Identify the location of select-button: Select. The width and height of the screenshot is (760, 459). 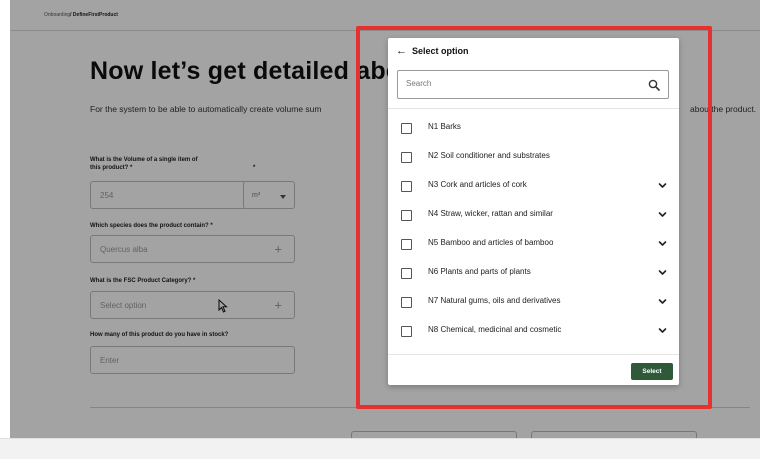
(652, 371).